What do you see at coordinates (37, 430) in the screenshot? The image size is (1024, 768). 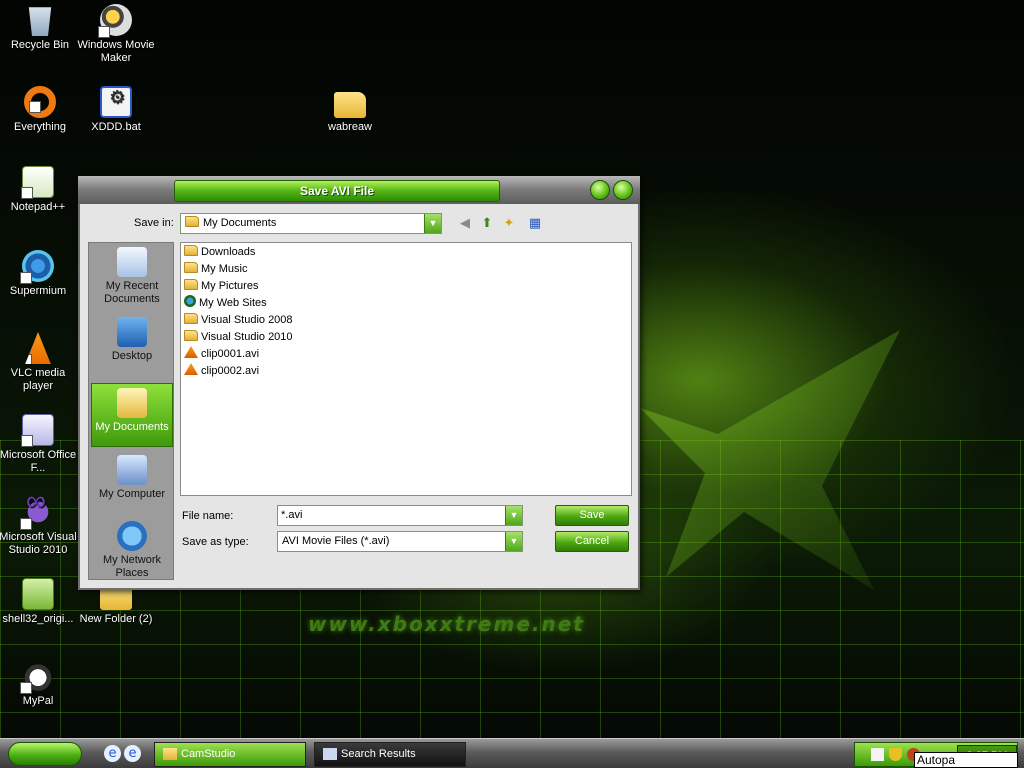 I see `office-icon` at bounding box center [37, 430].